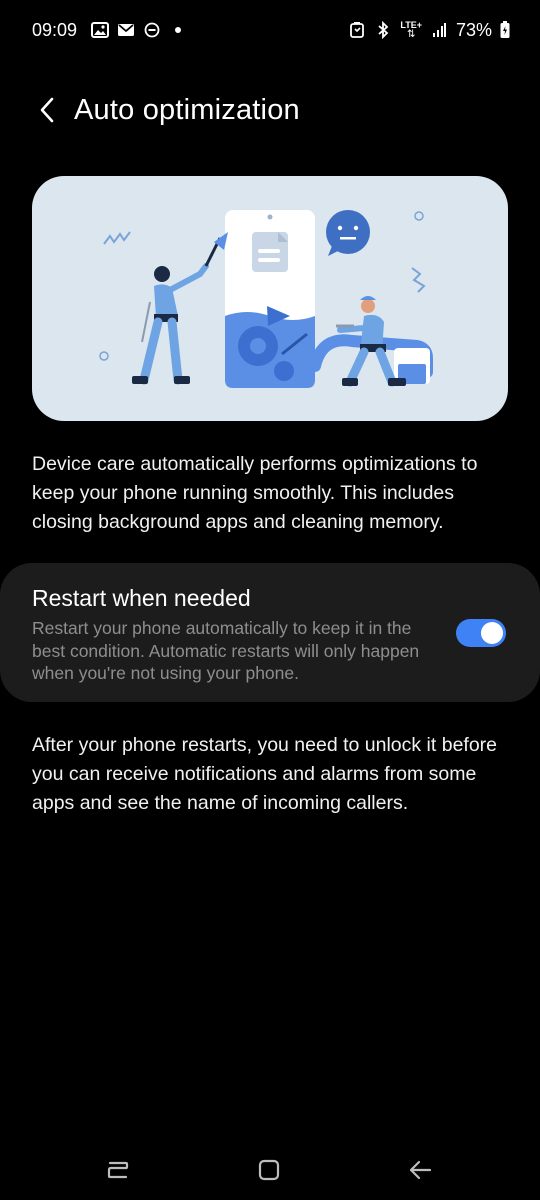  Describe the element at coordinates (100, 30) in the screenshot. I see `gallery-icon` at that location.